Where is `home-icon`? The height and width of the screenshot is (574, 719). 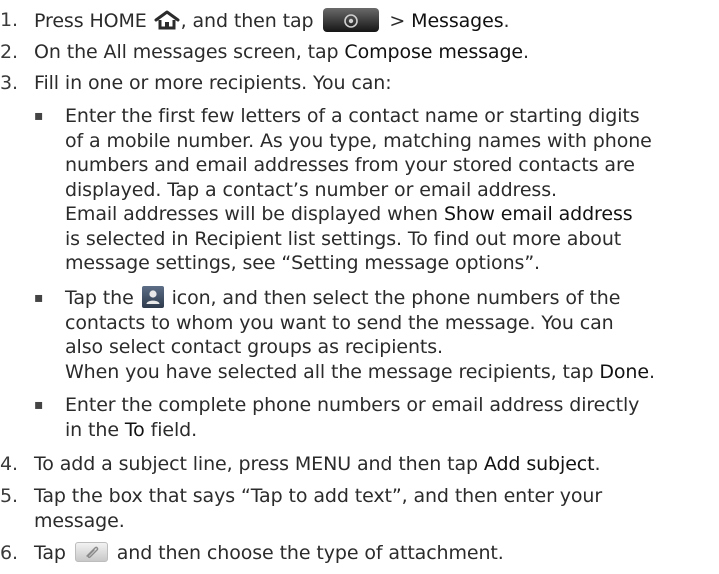 home-icon is located at coordinates (167, 20).